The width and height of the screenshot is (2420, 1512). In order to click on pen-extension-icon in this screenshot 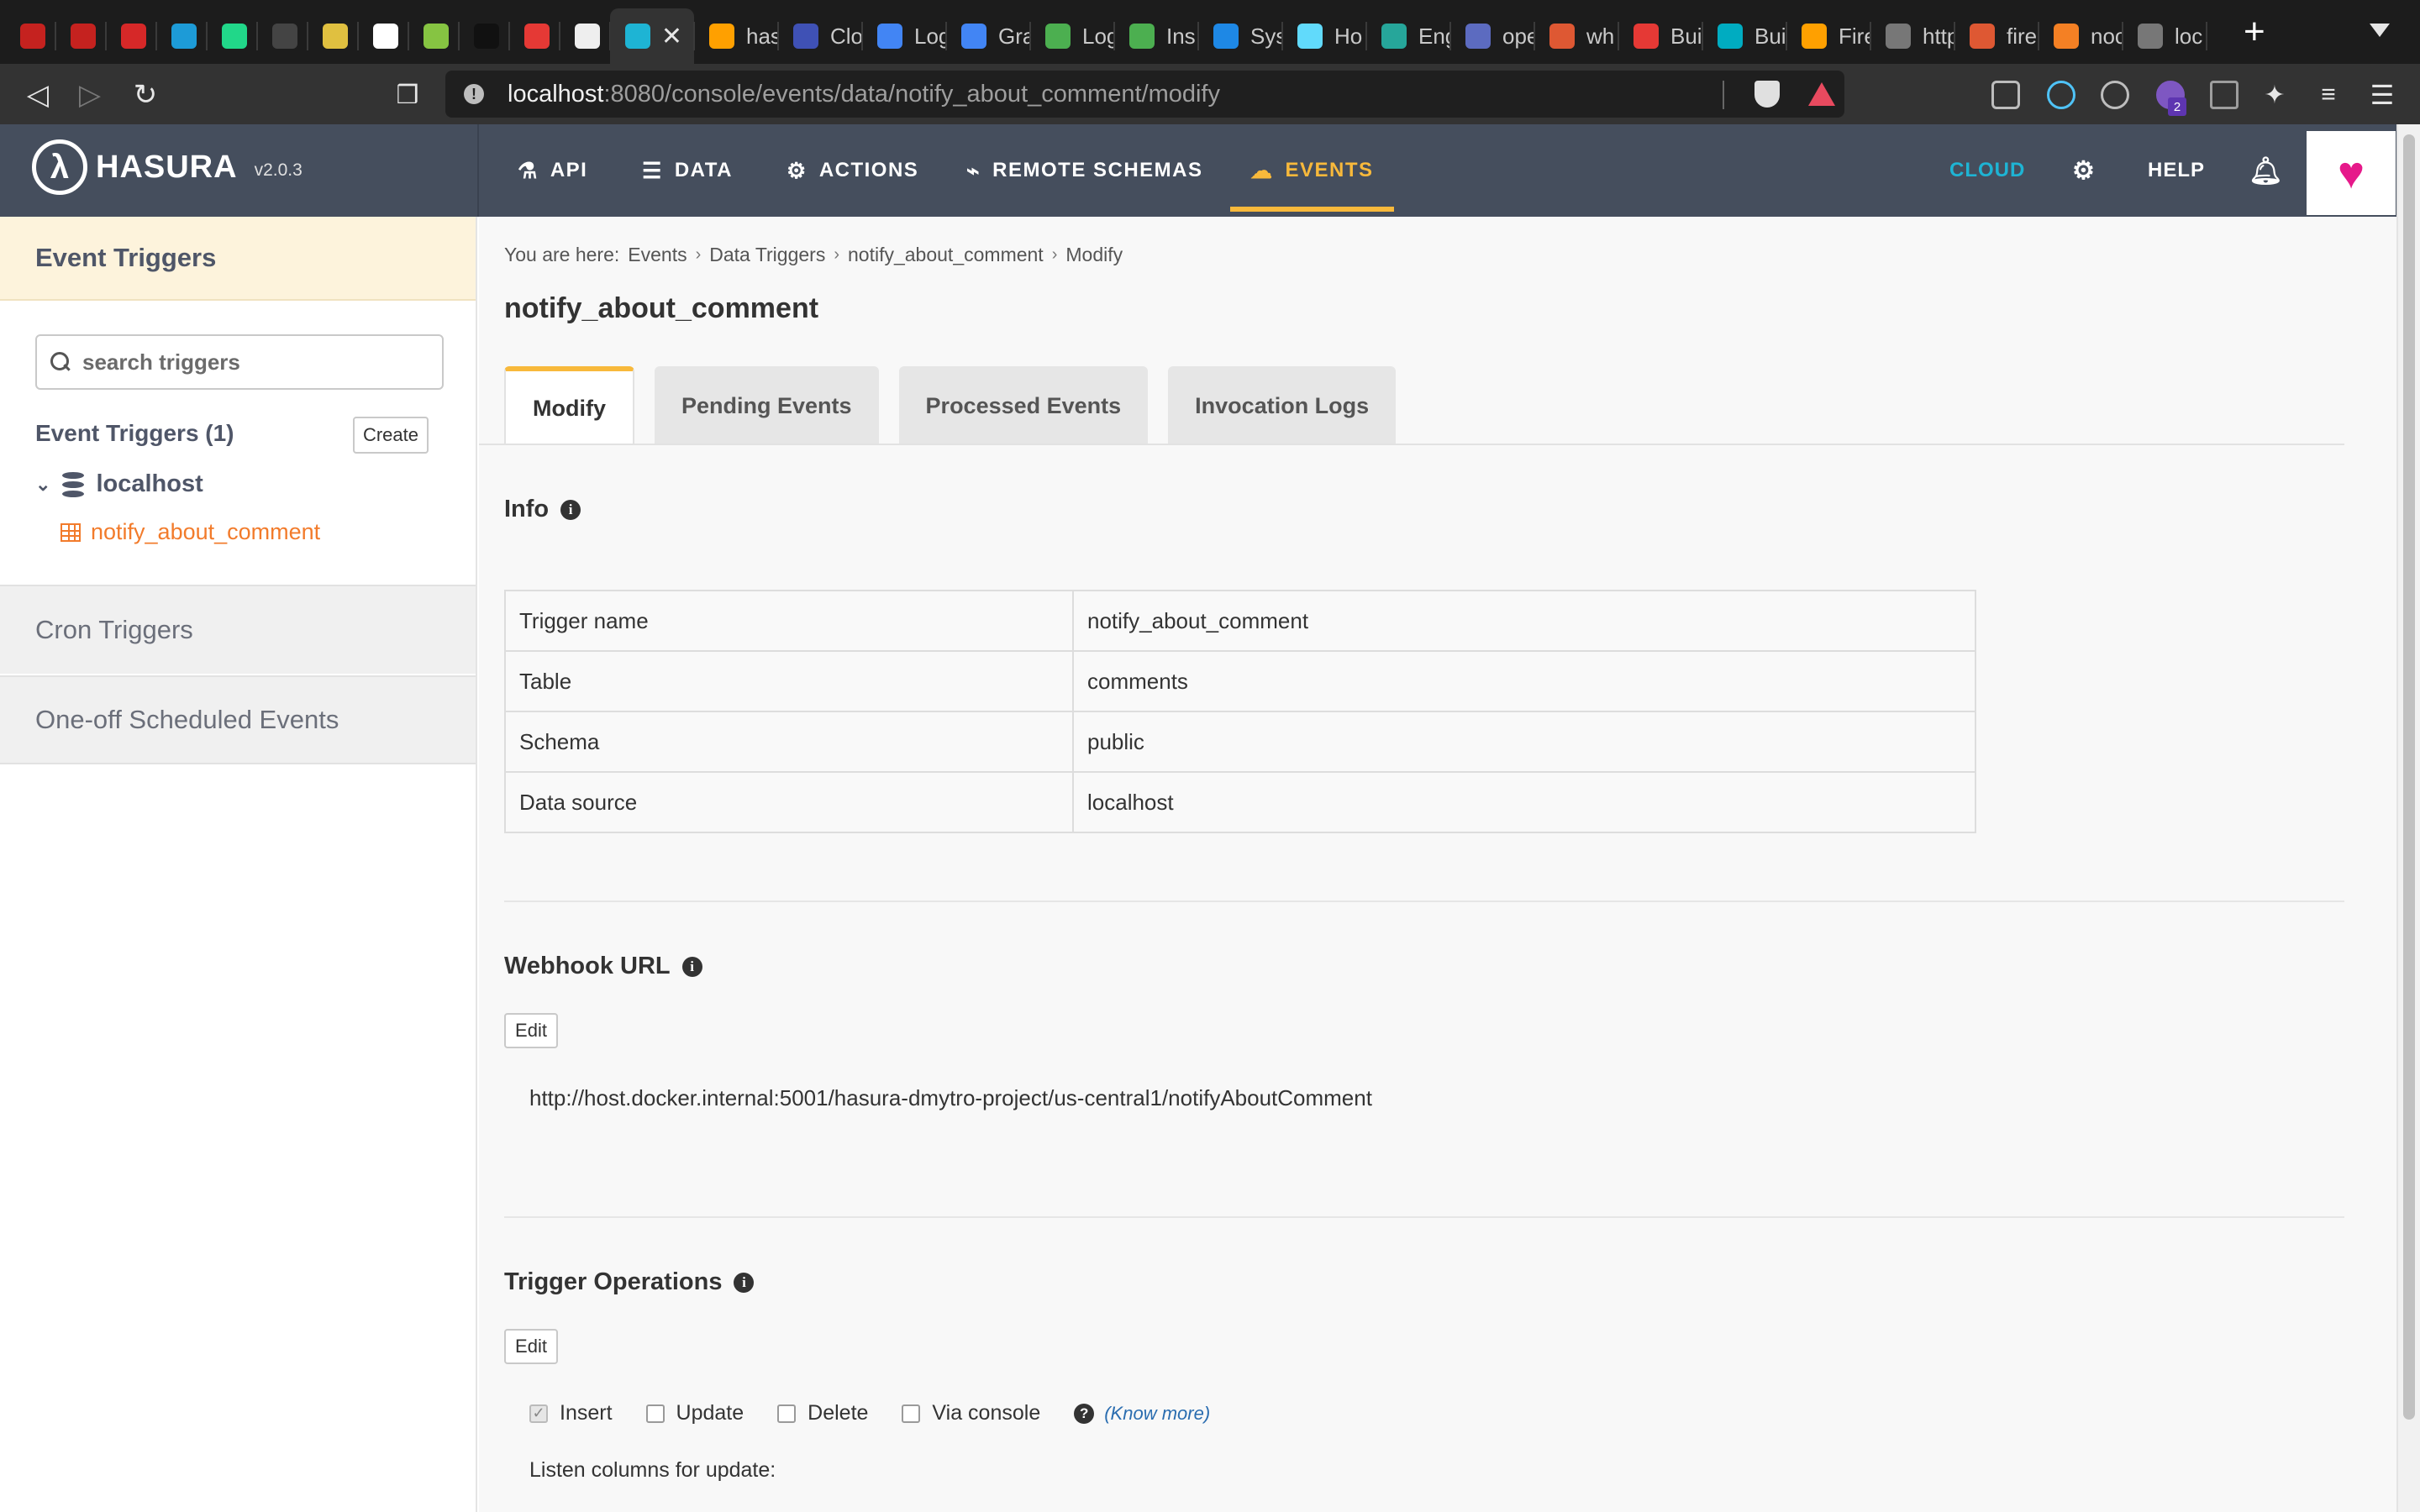, I will do `click(2224, 95)`.